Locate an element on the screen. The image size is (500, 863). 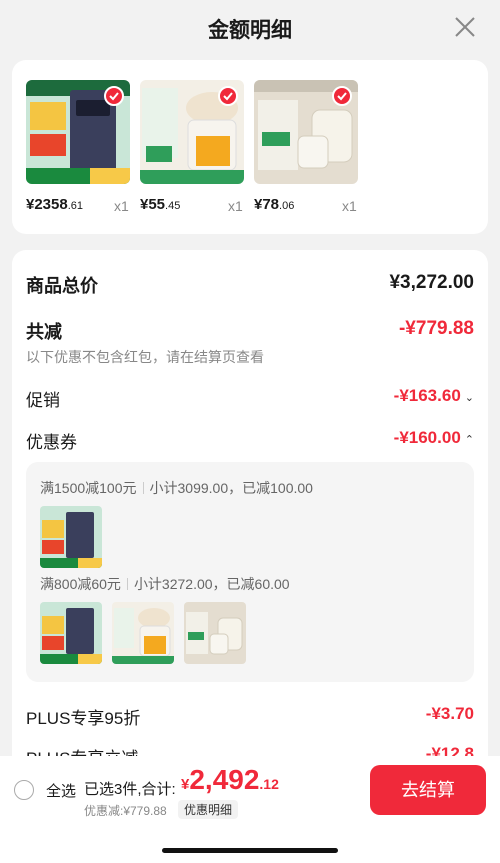
product-price: ¥78.06 is located at coordinates (274, 204).